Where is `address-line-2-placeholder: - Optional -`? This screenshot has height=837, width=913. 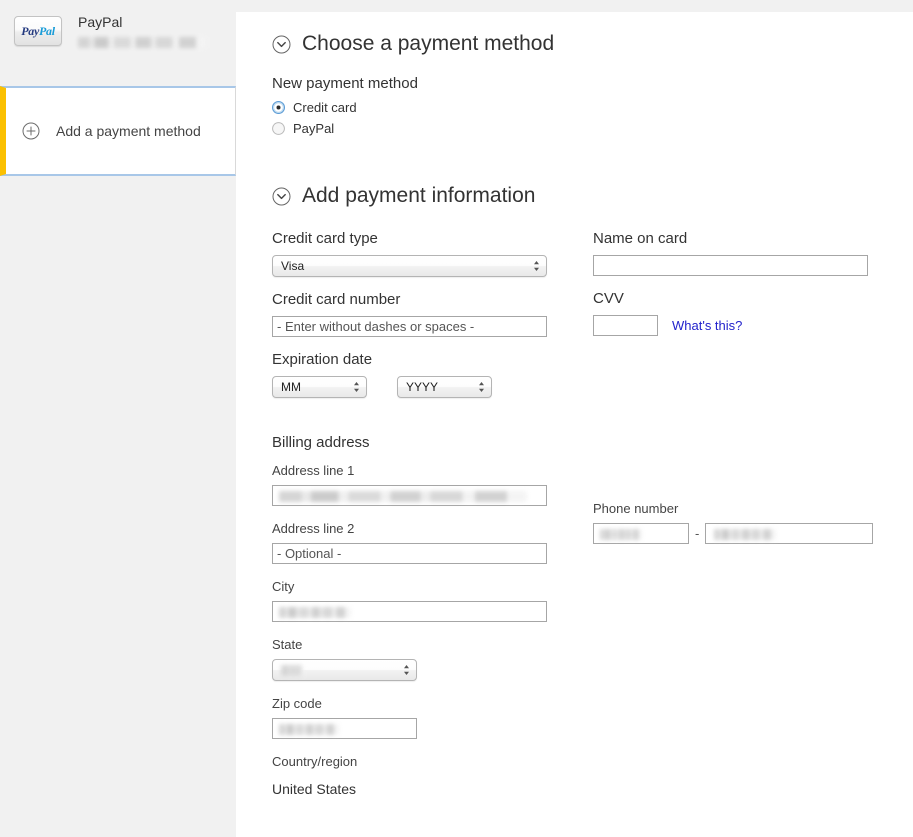 address-line-2-placeholder: - Optional - is located at coordinates (309, 553).